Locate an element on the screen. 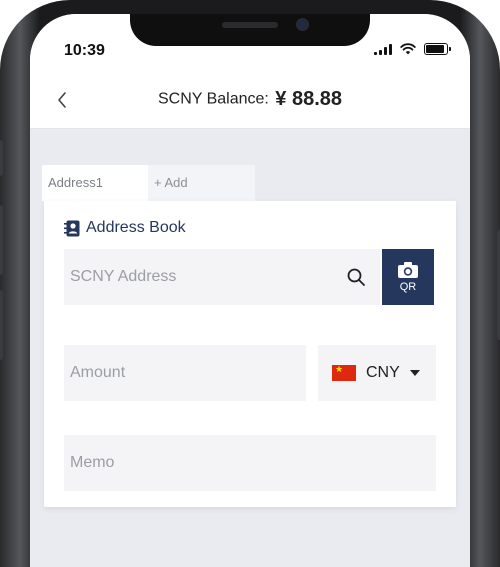 This screenshot has width=500, height=567. qr-scan-button: QR is located at coordinates (408, 277).